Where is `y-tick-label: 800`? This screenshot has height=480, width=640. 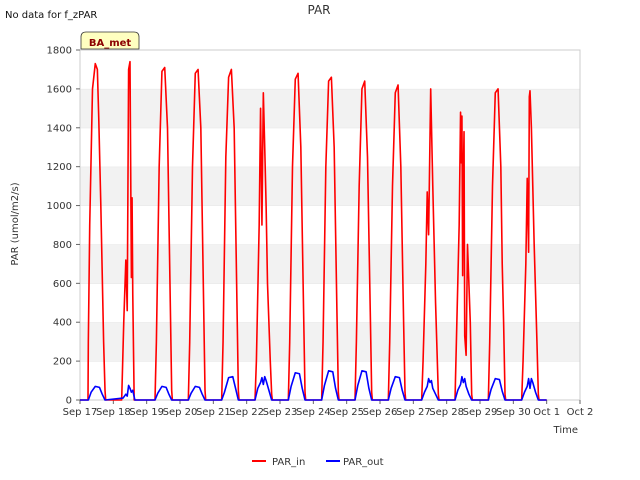
y-tick-label: 800 is located at coordinates (62, 245).